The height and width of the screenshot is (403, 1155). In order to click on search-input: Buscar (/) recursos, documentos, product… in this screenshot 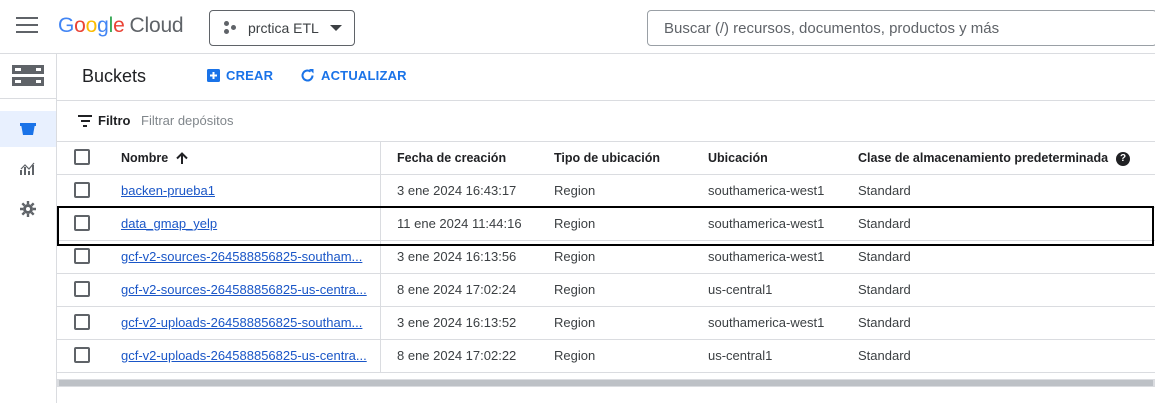, I will do `click(901, 28)`.